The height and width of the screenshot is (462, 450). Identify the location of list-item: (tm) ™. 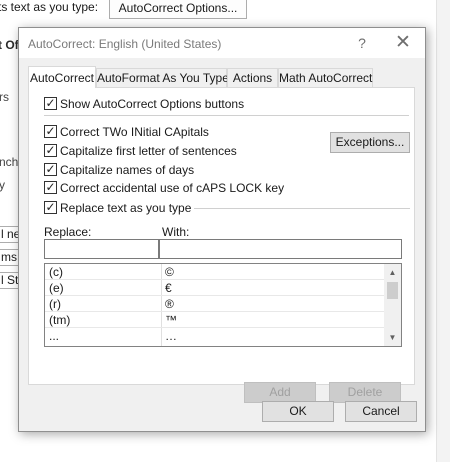
(214, 320).